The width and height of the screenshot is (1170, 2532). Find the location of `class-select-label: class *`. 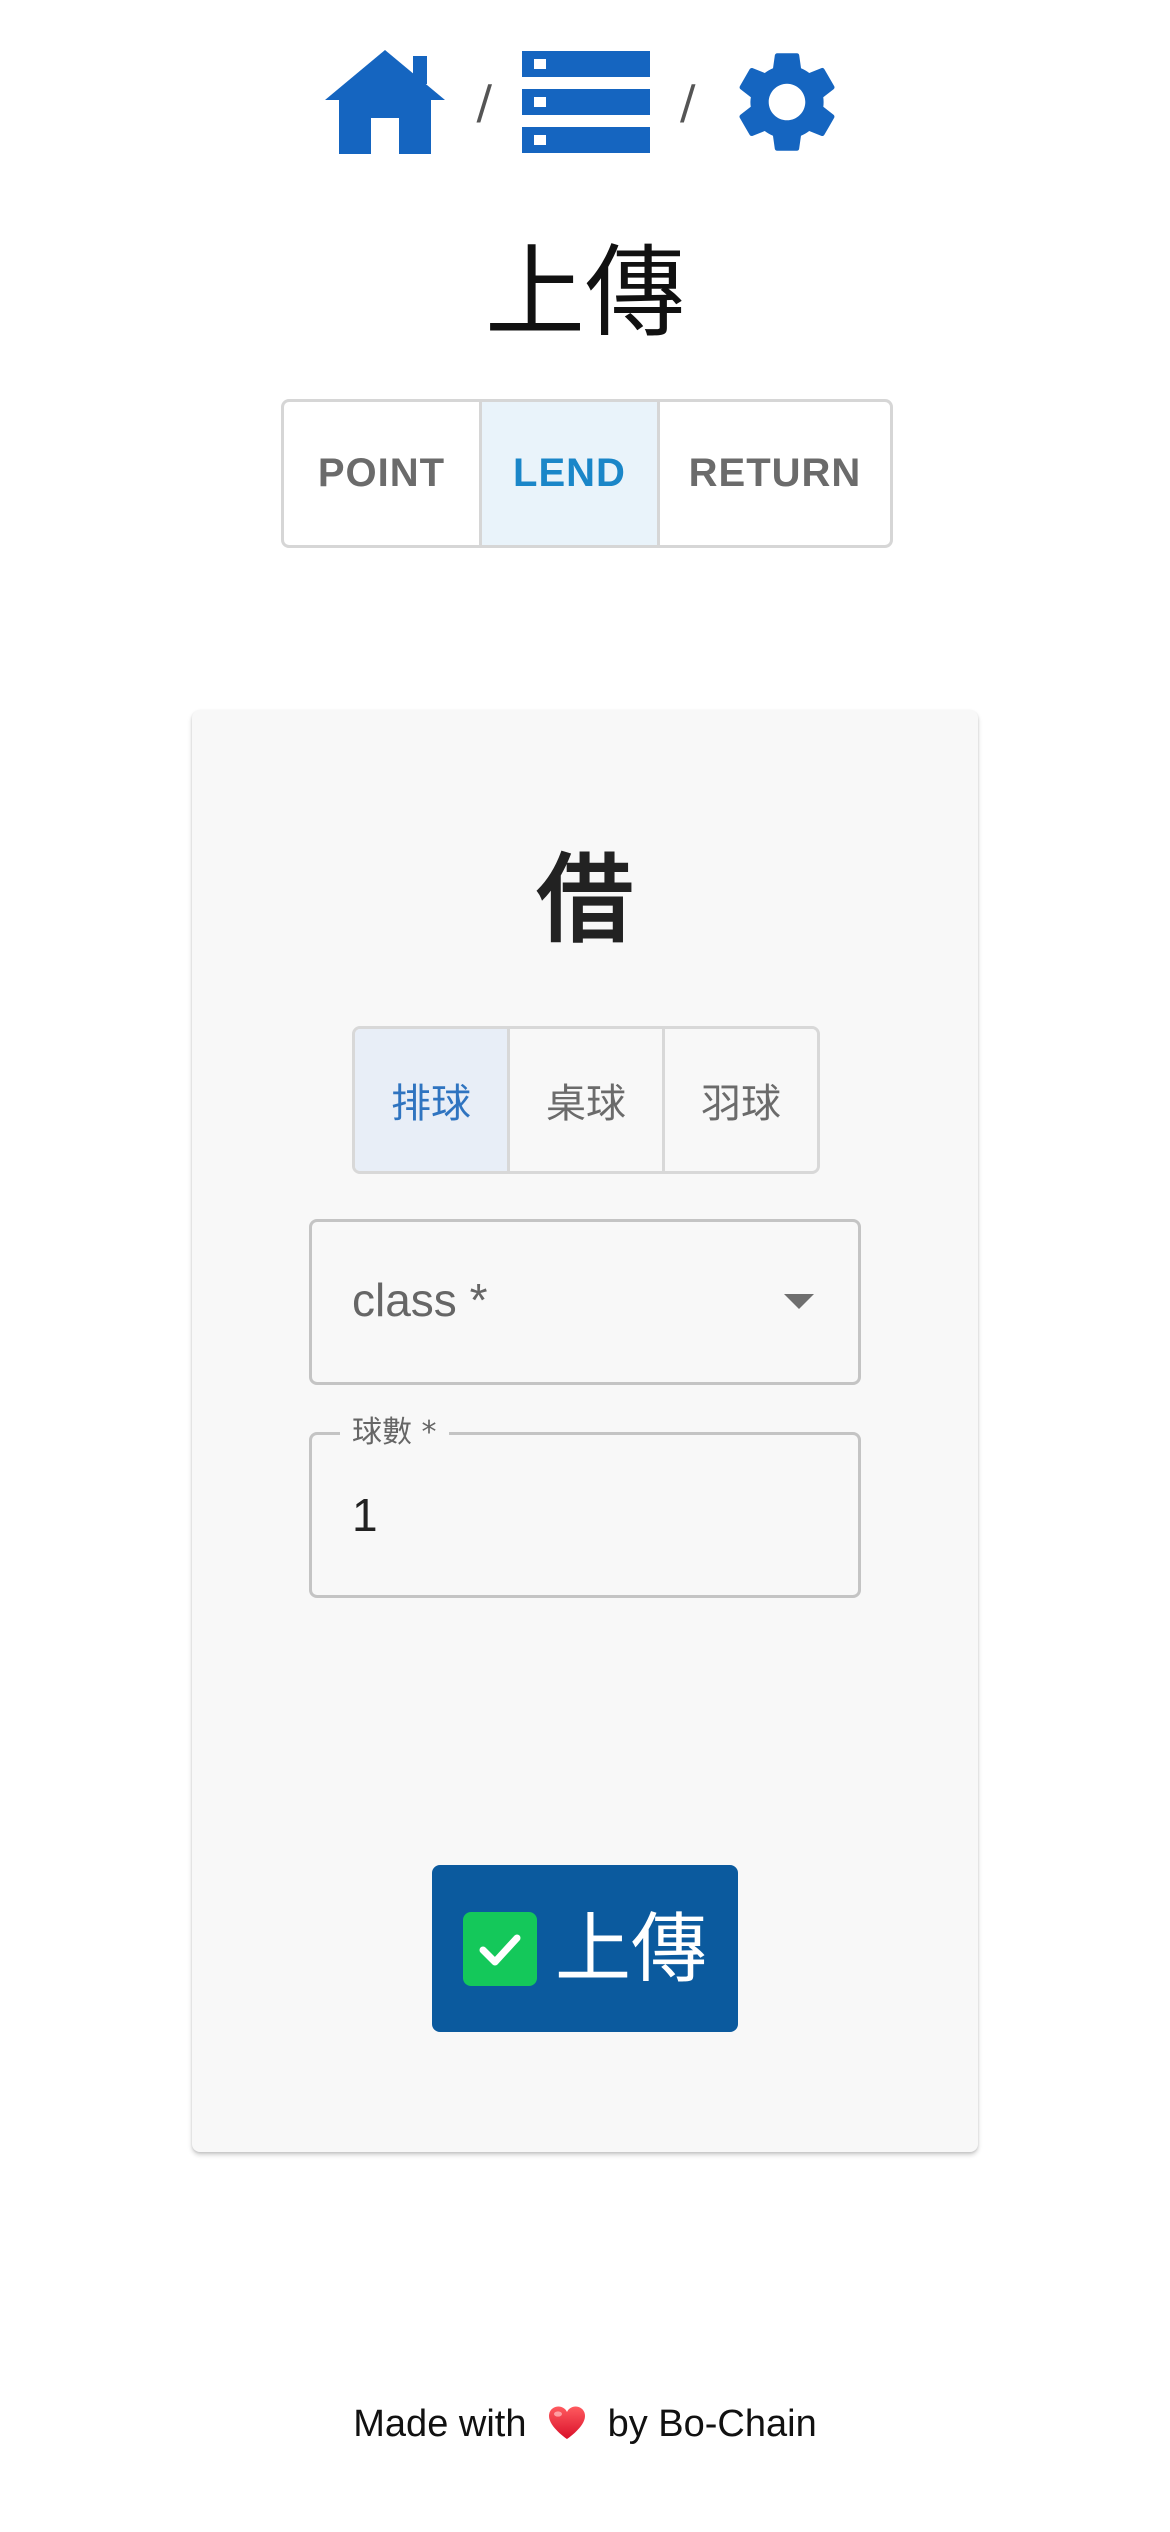

class-select-label: class * is located at coordinates (420, 1300).